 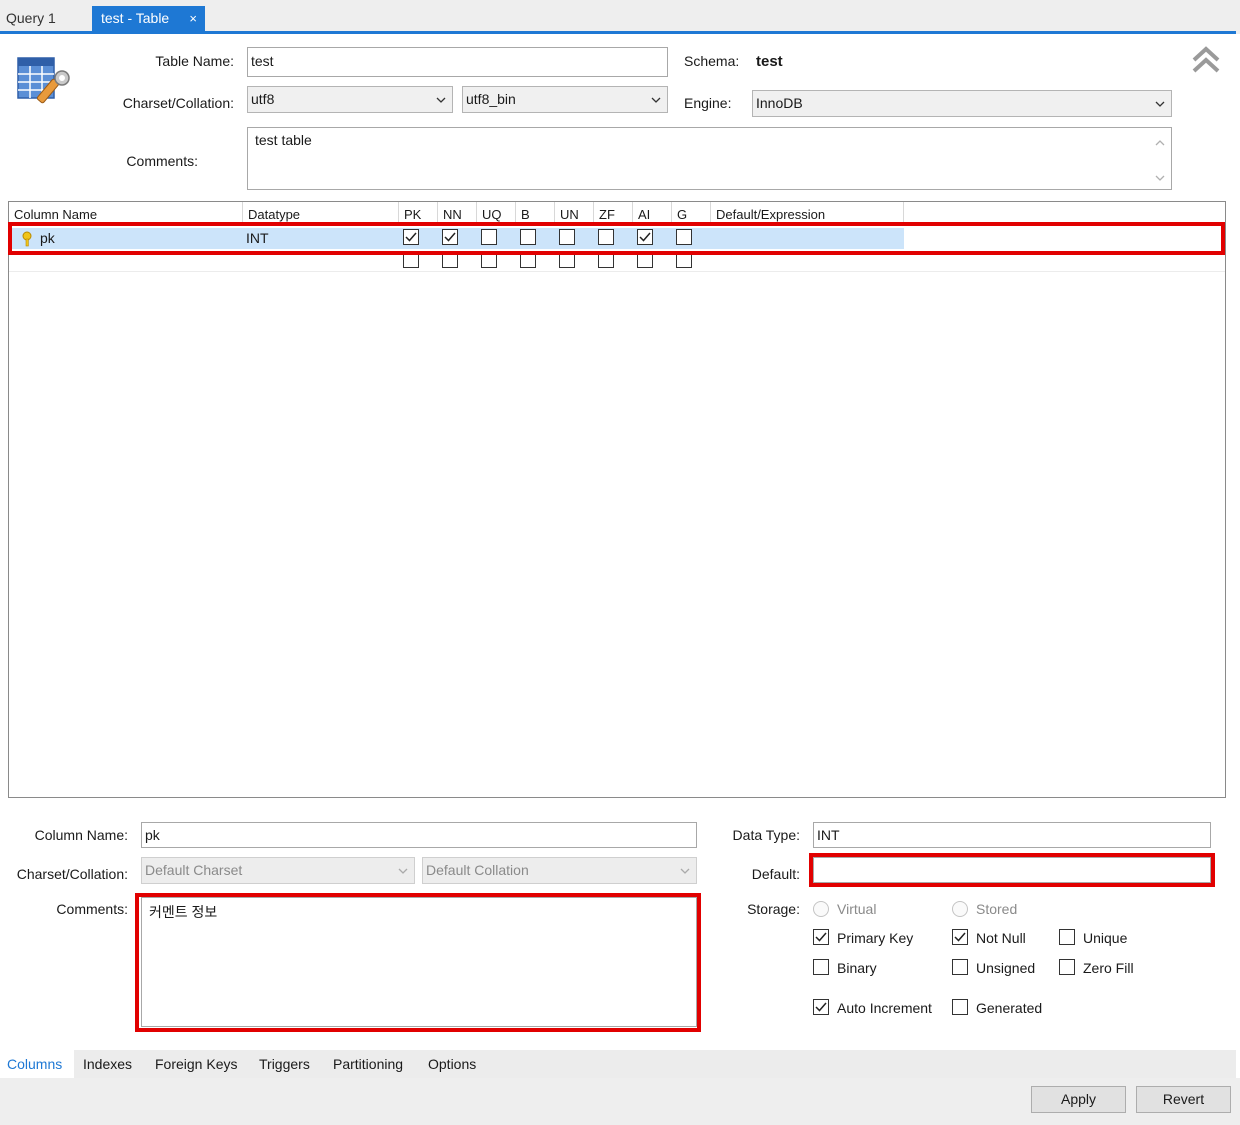 What do you see at coordinates (618, 32) in the screenshot?
I see `tab-underline` at bounding box center [618, 32].